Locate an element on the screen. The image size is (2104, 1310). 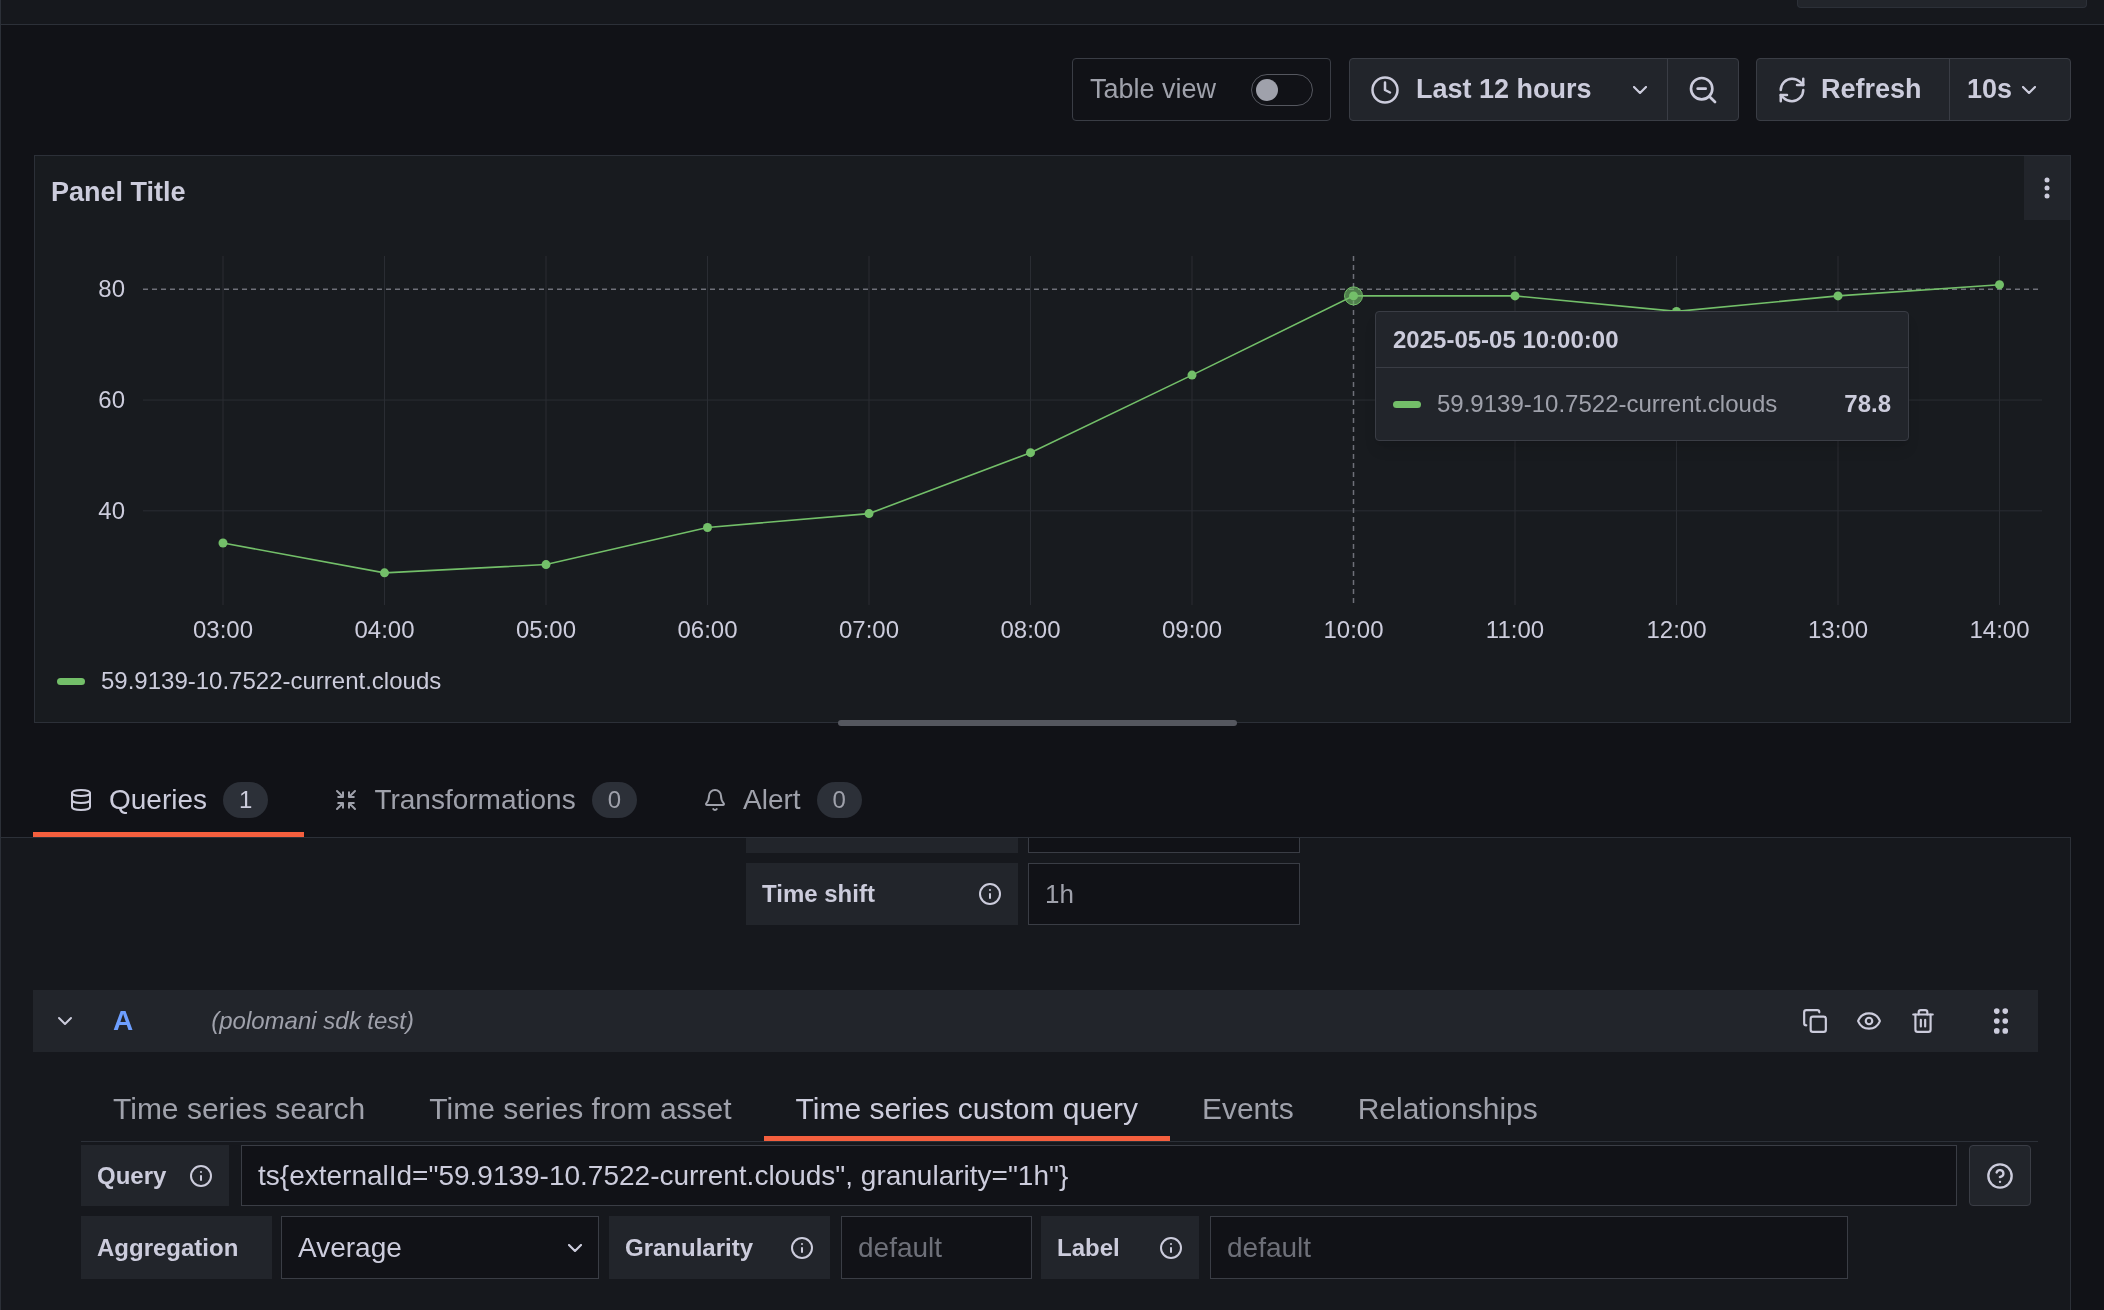
x-axis-label: 07:00 is located at coordinates (869, 629).